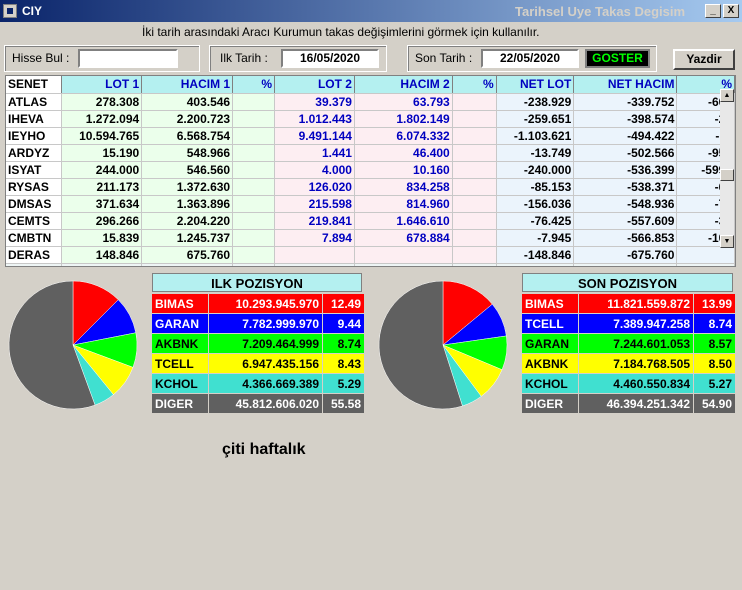 The height and width of the screenshot is (590, 742). What do you see at coordinates (530, 58) in the screenshot?
I see `end-date-field: 22/05/2020` at bounding box center [530, 58].